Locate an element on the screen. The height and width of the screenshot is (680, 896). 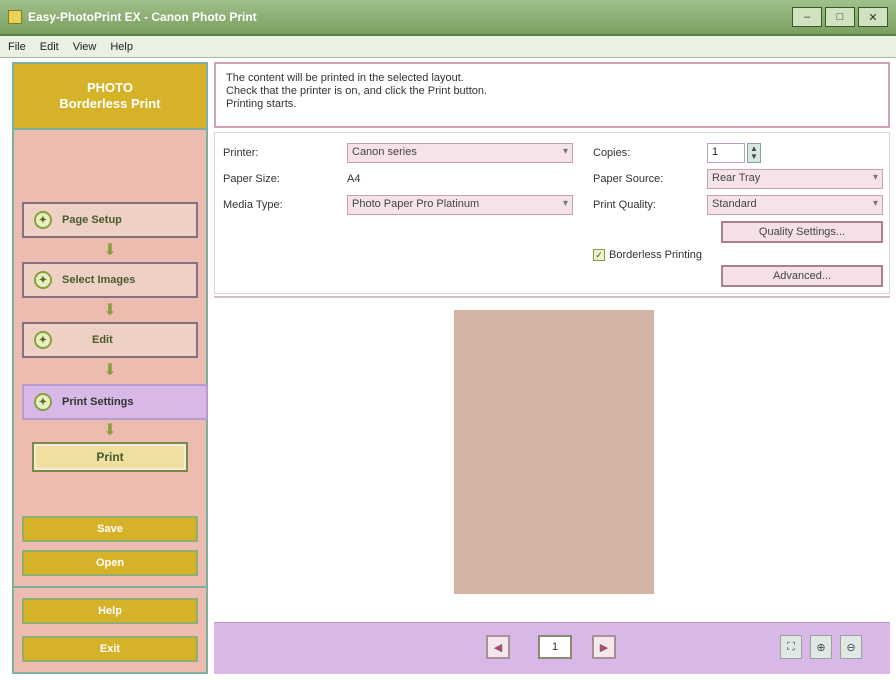
step-label: Select Images is located at coordinates (99, 280).